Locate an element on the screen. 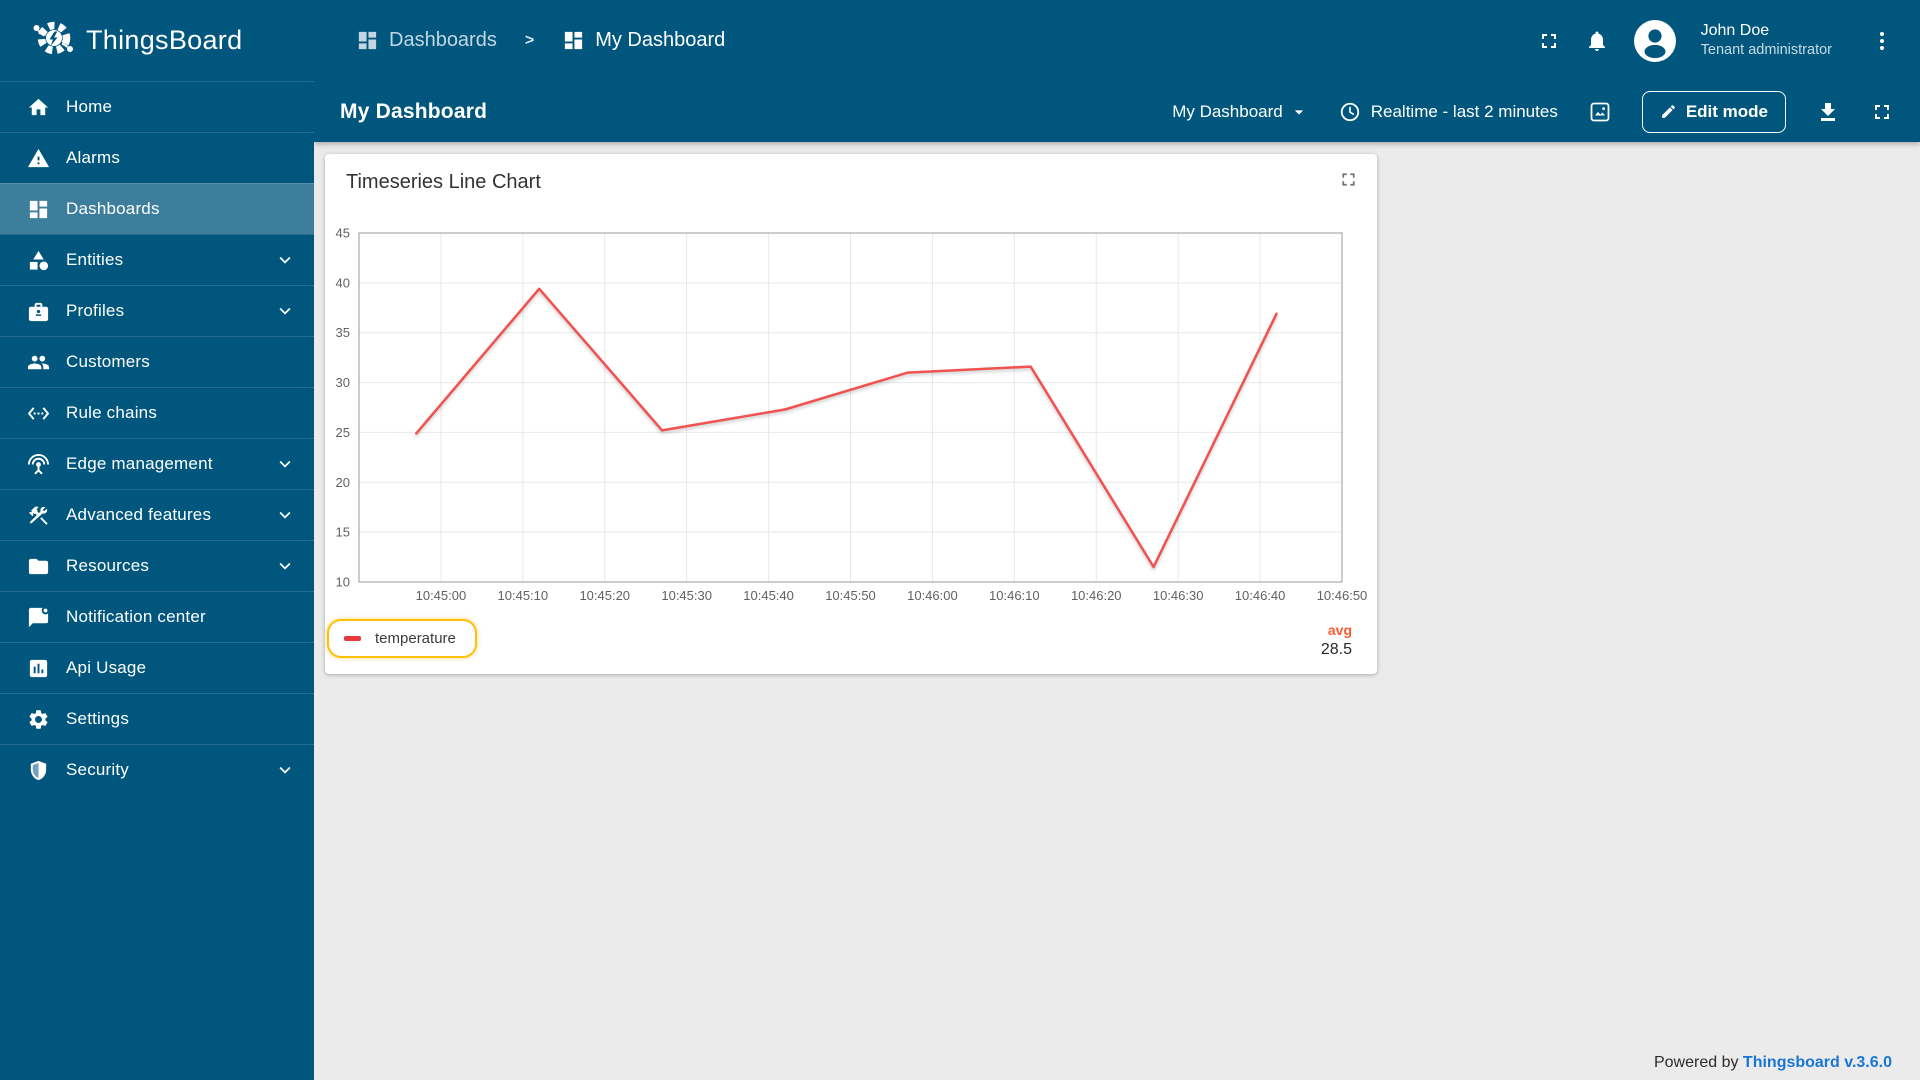 Image resolution: width=1920 pixels, height=1080 pixels. y-axis-tick-label: 20 is located at coordinates (343, 482).